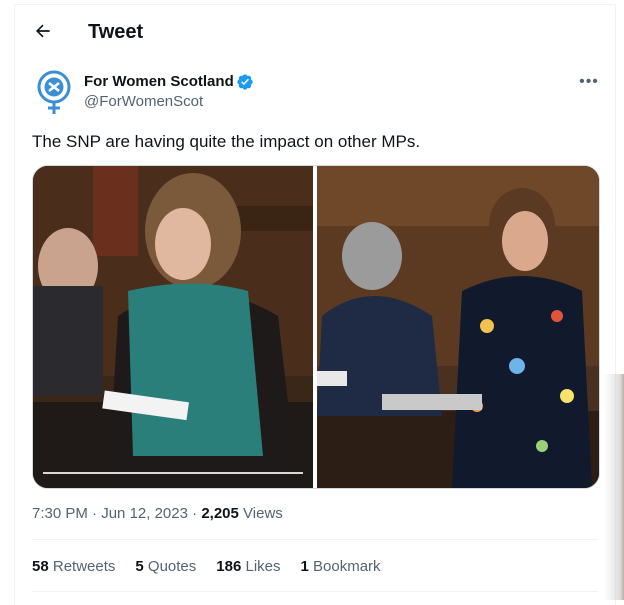  Describe the element at coordinates (159, 81) in the screenshot. I see `author-name: For Women Scotland` at that location.